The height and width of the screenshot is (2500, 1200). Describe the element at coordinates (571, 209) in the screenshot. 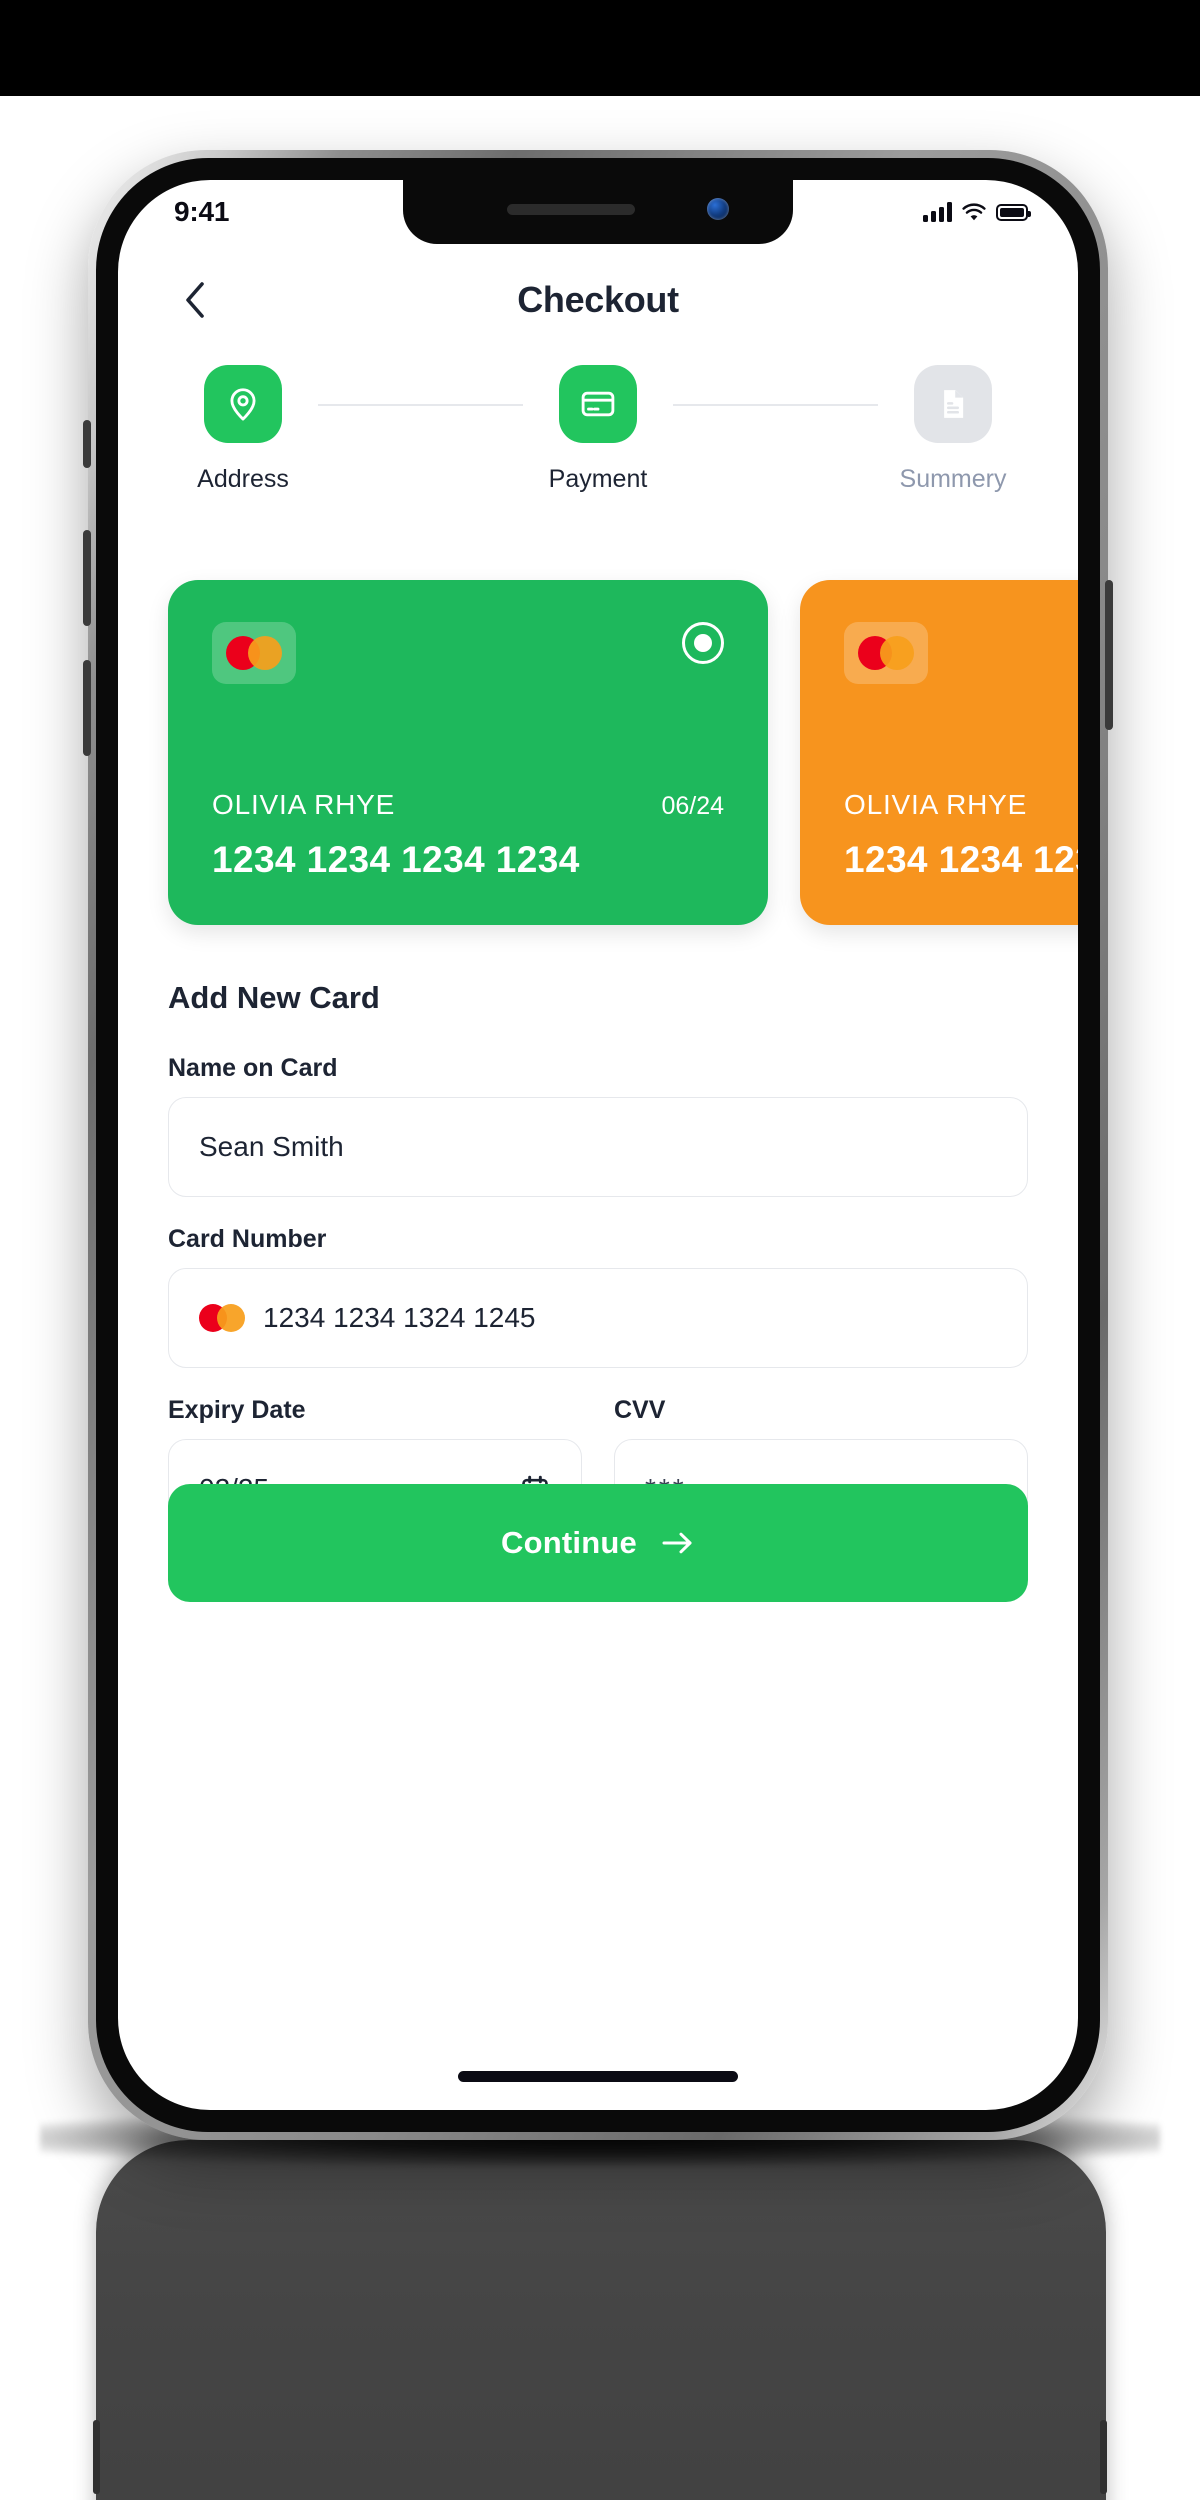

I see `earpiece-speaker` at that location.